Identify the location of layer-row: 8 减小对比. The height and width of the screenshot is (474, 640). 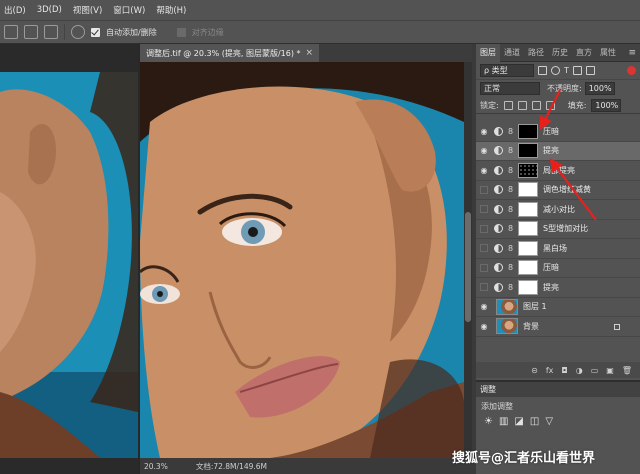
(558, 210).